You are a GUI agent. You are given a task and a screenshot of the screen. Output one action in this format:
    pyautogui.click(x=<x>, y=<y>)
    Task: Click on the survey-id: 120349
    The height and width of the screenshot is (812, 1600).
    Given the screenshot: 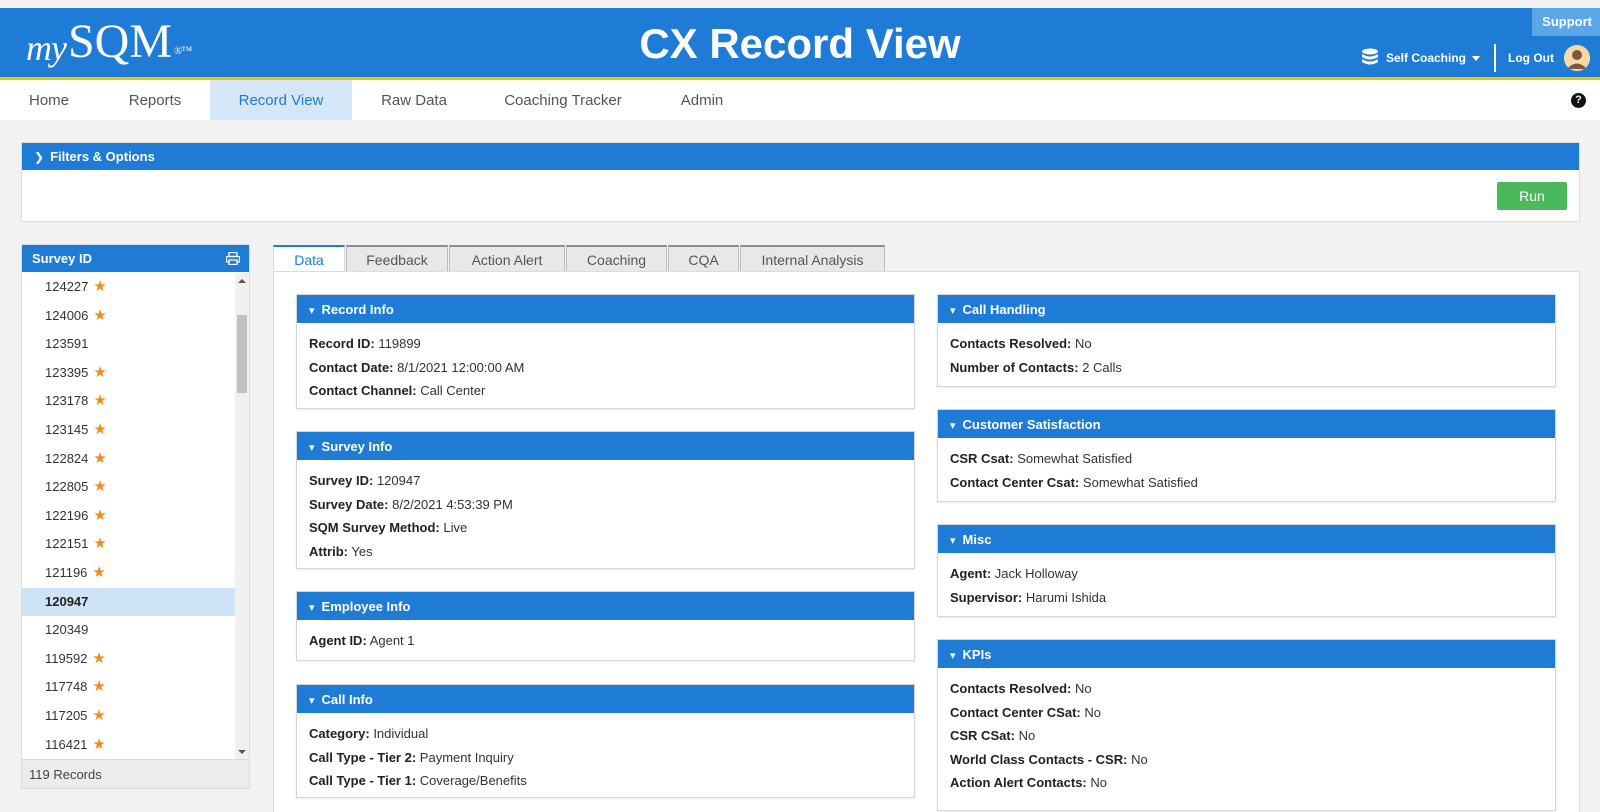 What is the action you would take?
    pyautogui.click(x=67, y=630)
    